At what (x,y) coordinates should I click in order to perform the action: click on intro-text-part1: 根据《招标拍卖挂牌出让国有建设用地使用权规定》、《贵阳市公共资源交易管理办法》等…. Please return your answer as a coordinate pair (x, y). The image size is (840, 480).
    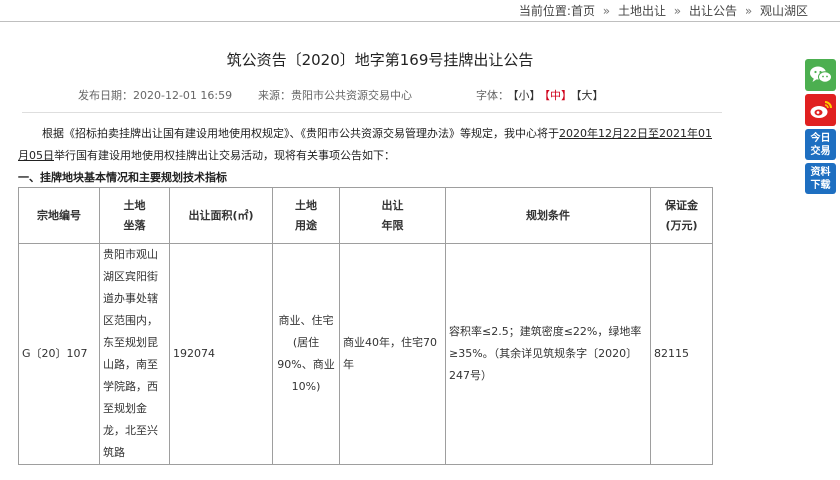
    Looking at the image, I should click on (300, 133).